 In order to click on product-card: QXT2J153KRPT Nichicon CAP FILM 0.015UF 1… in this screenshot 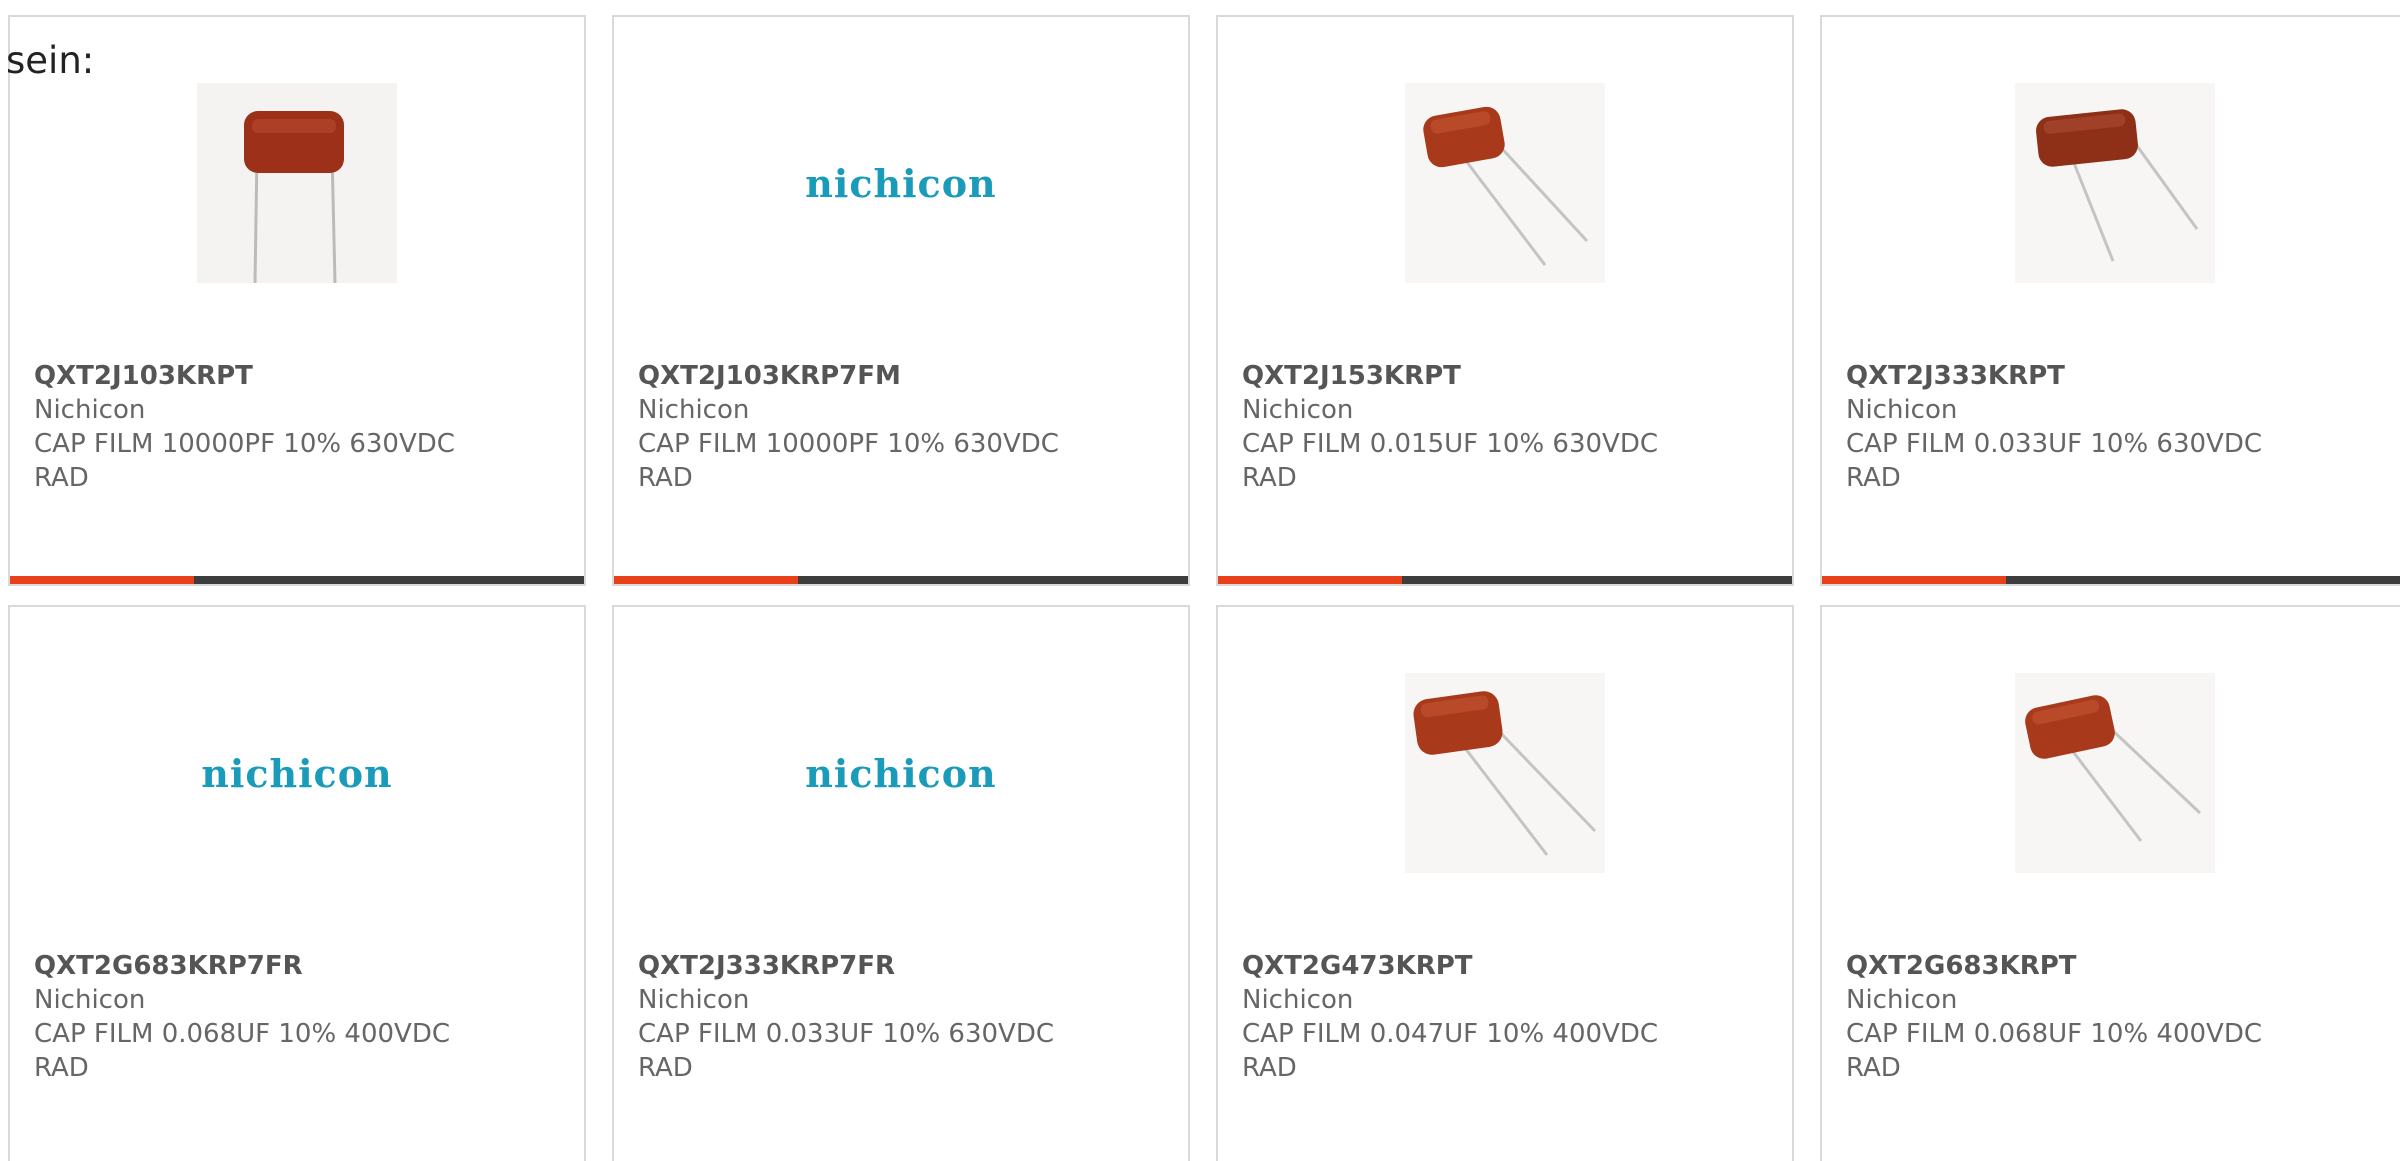, I will do `click(1505, 300)`.